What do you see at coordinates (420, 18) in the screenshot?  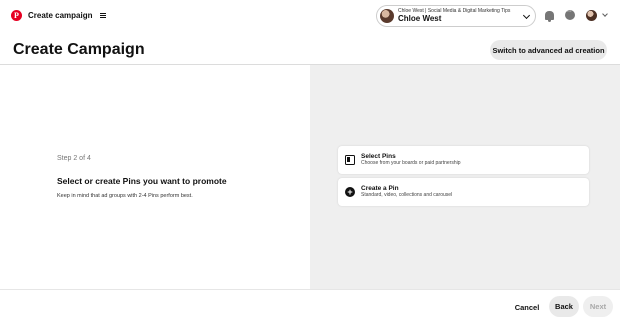 I see `account-user-name: Chloe West` at bounding box center [420, 18].